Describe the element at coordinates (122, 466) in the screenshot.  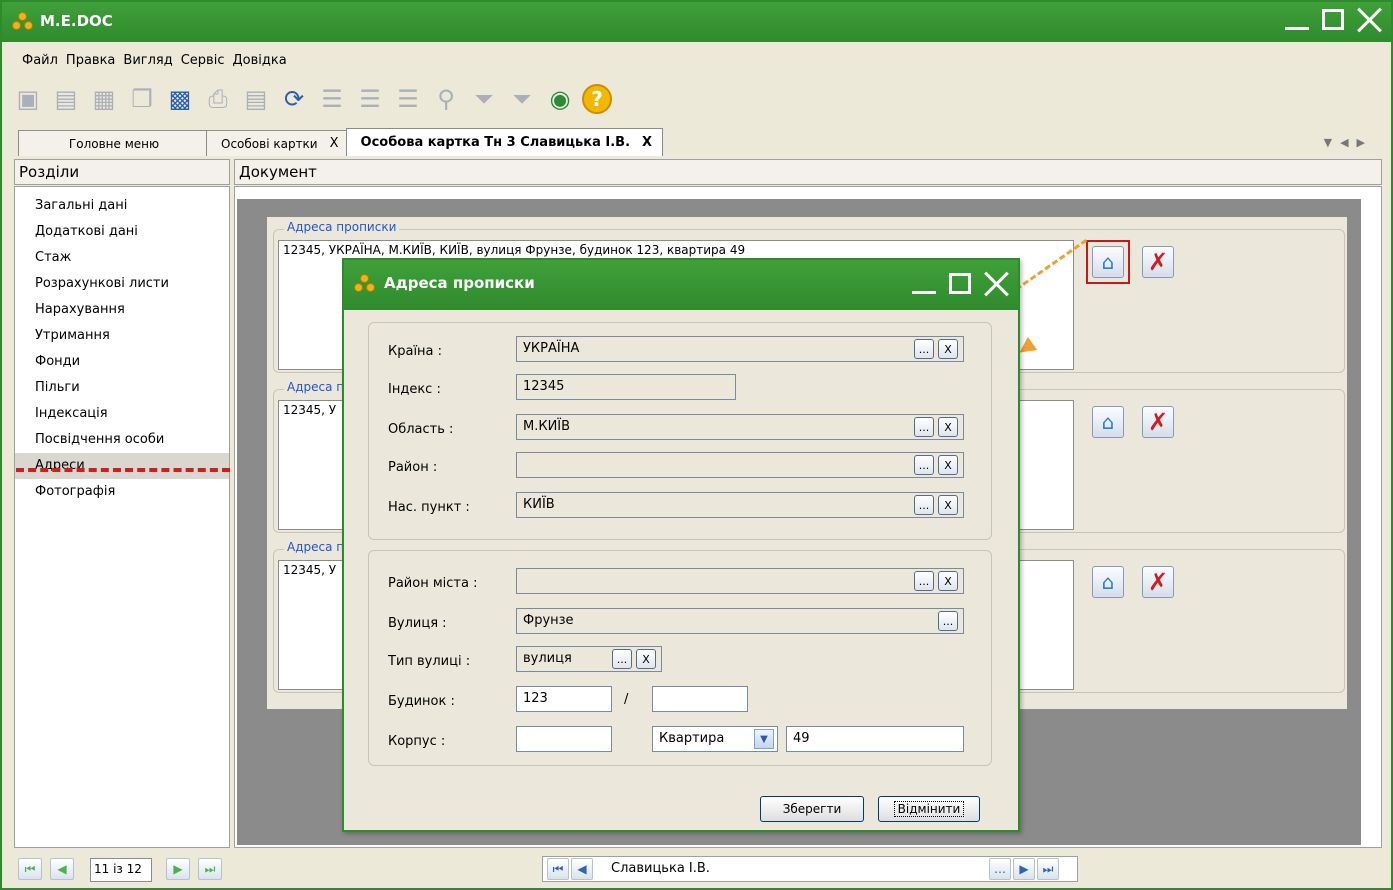
I see `sidebar-item-addresses: Адреси` at that location.